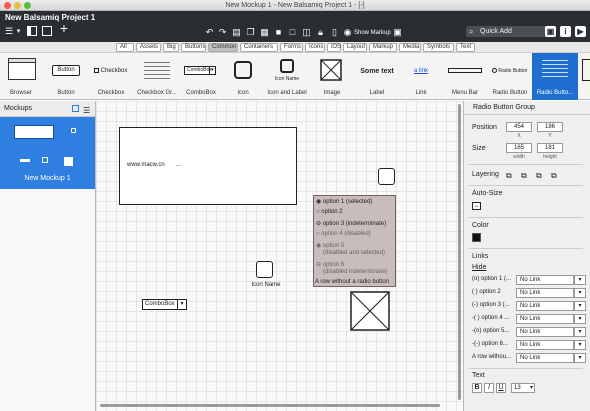  I want to click on hide-links-toggle: Hide, so click(479, 267).